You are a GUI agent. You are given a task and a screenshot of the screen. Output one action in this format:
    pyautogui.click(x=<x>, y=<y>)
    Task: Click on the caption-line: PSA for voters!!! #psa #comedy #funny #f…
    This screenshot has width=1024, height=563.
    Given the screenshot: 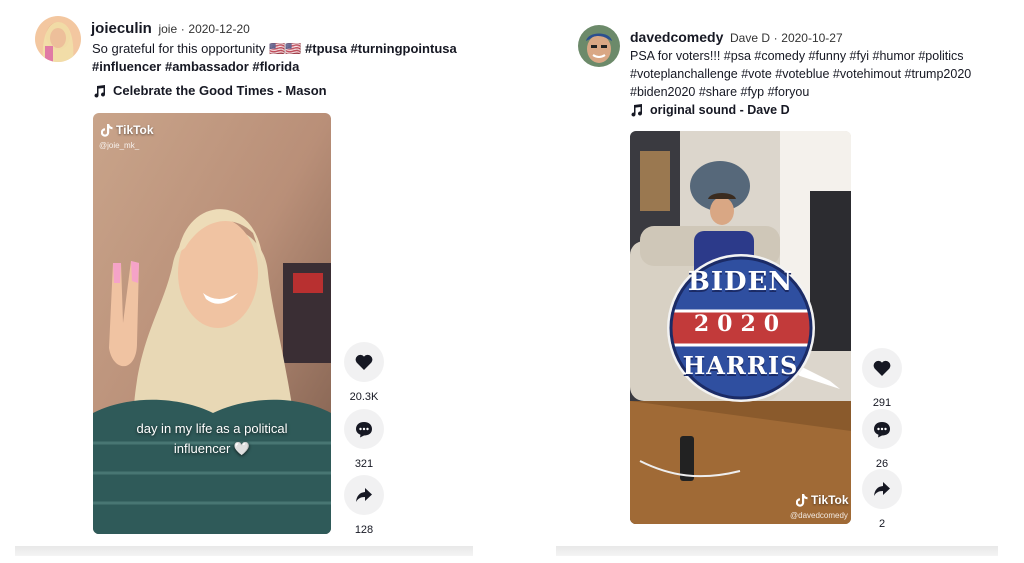 What is the action you would take?
    pyautogui.click(x=797, y=56)
    